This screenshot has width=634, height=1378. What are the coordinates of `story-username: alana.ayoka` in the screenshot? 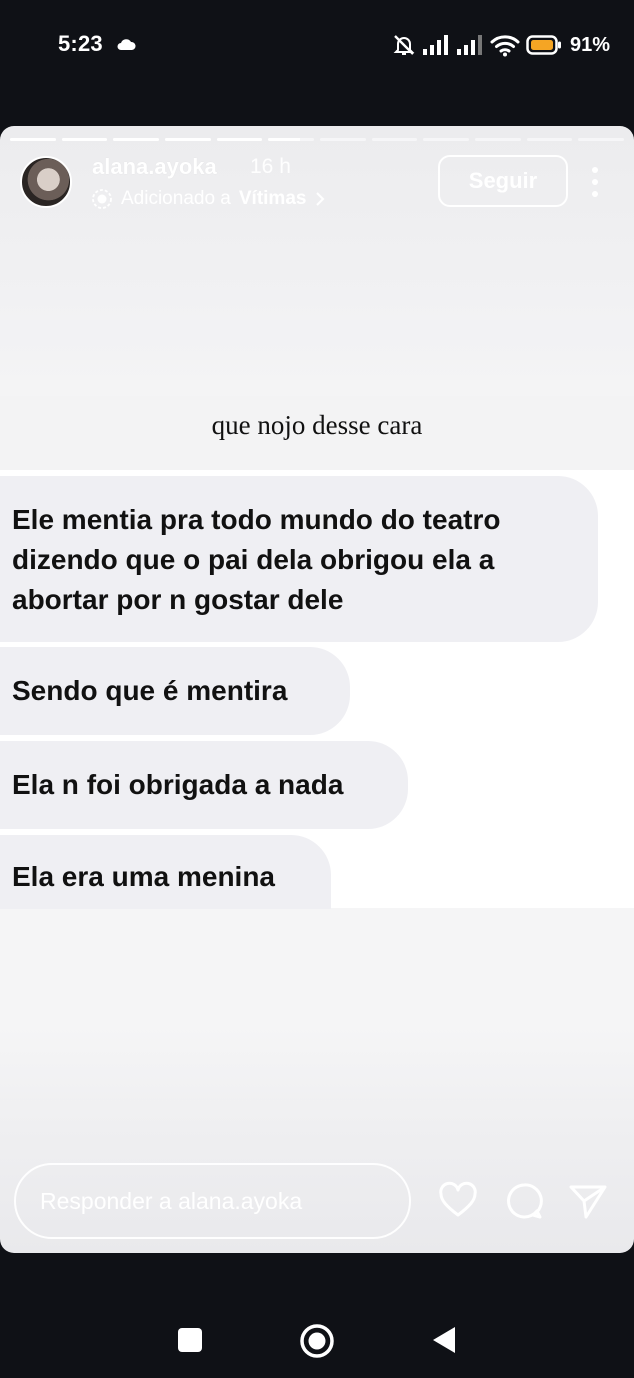 It's located at (154, 167).